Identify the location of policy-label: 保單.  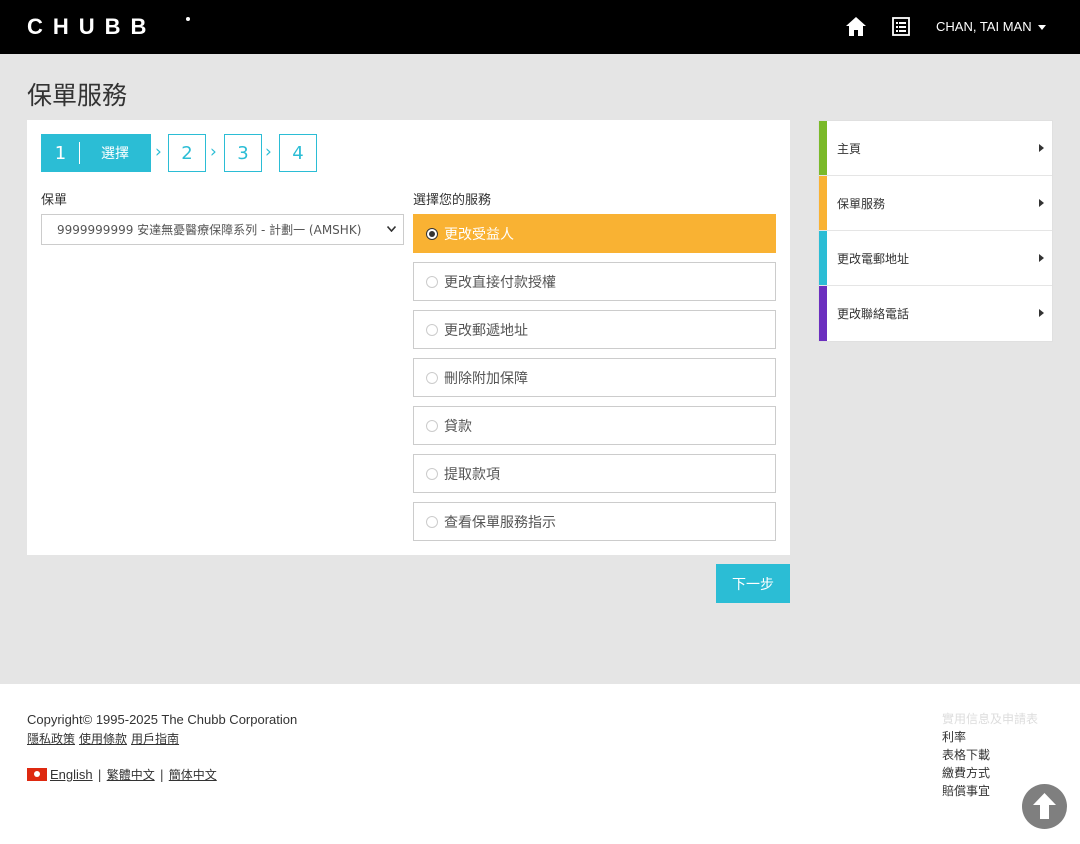
(54, 200).